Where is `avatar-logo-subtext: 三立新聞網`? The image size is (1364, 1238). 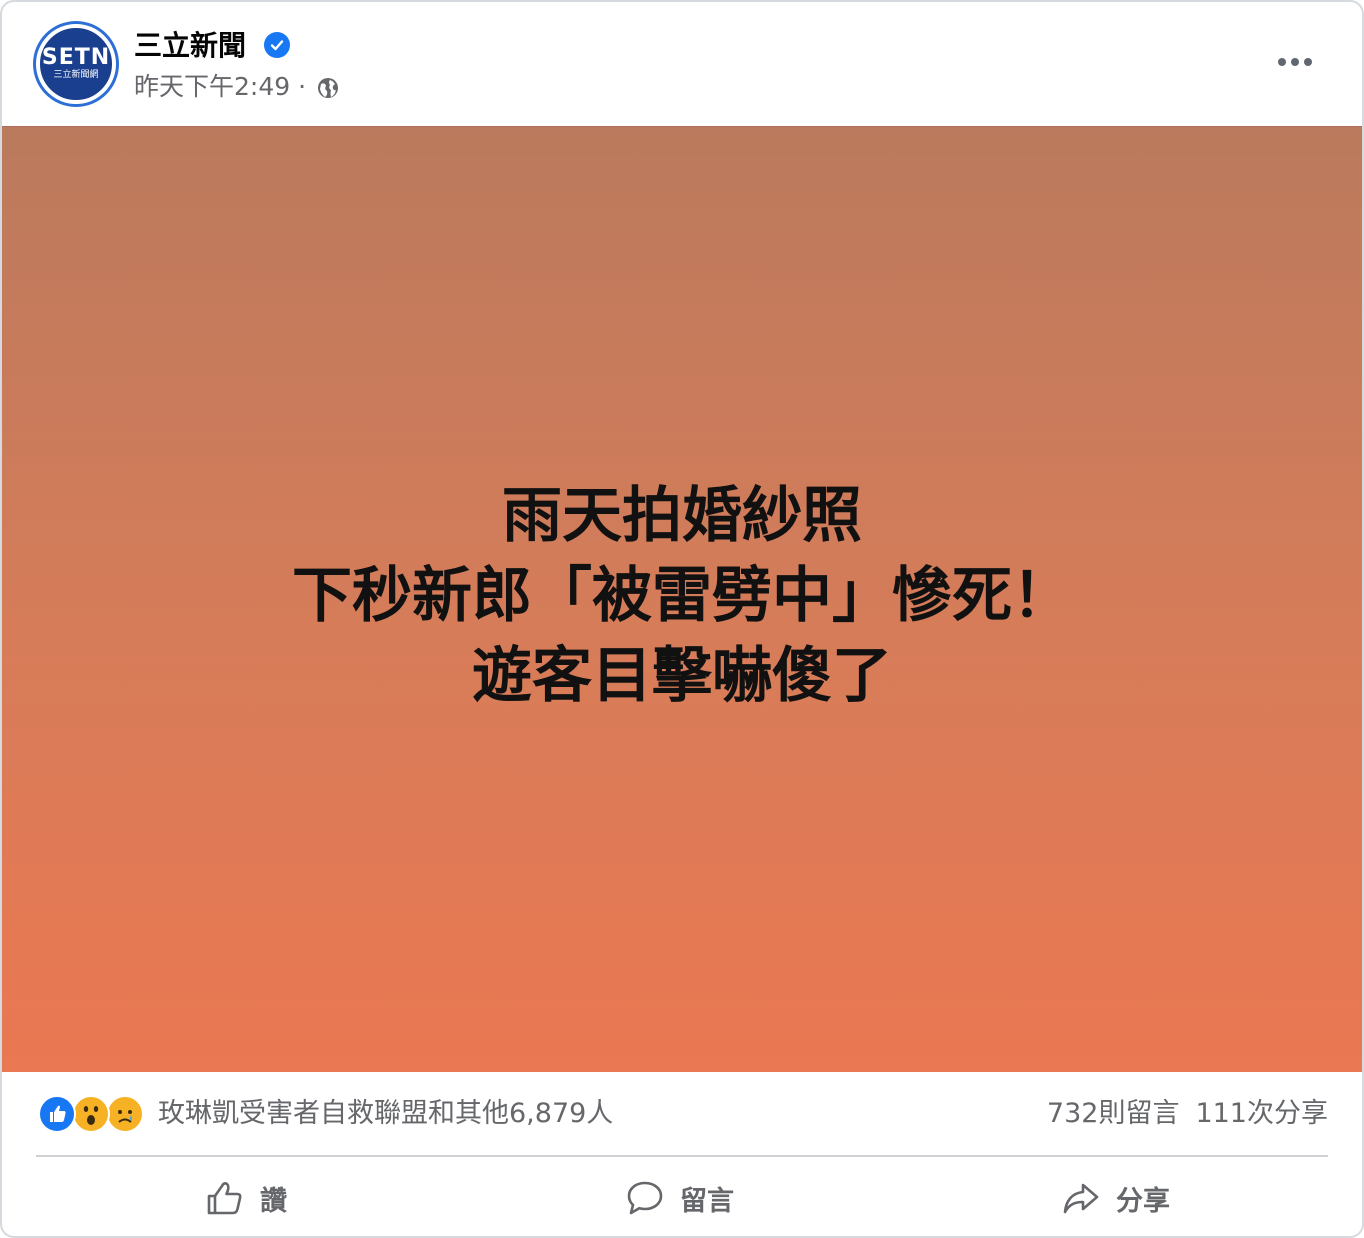 avatar-logo-subtext: 三立新聞網 is located at coordinates (76, 75).